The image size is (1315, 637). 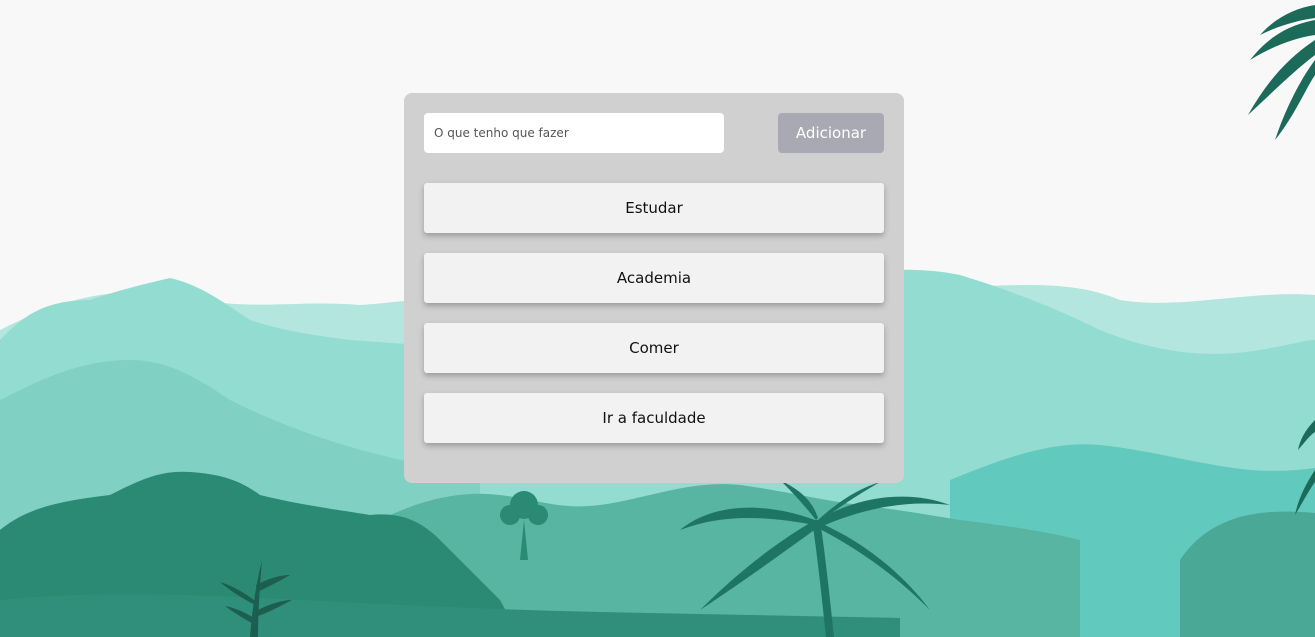 What do you see at coordinates (654, 278) in the screenshot?
I see `task-item-academia: Academia` at bounding box center [654, 278].